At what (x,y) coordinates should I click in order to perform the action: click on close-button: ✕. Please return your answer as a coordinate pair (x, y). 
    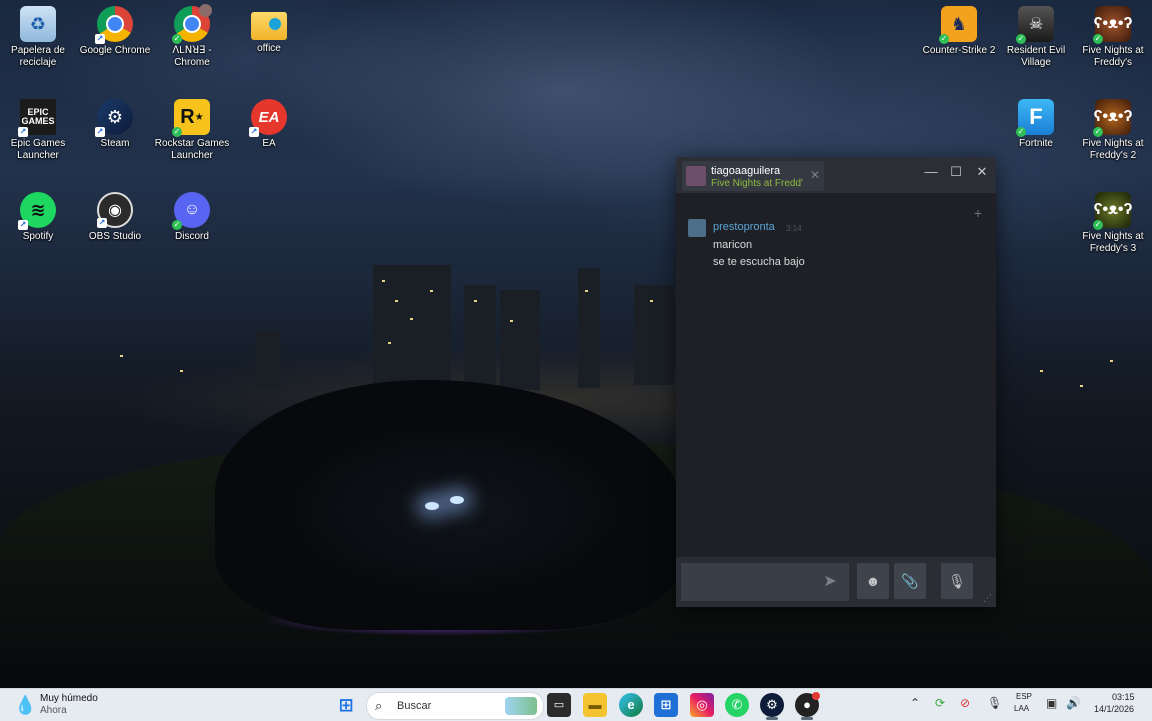
    Looking at the image, I should click on (982, 172).